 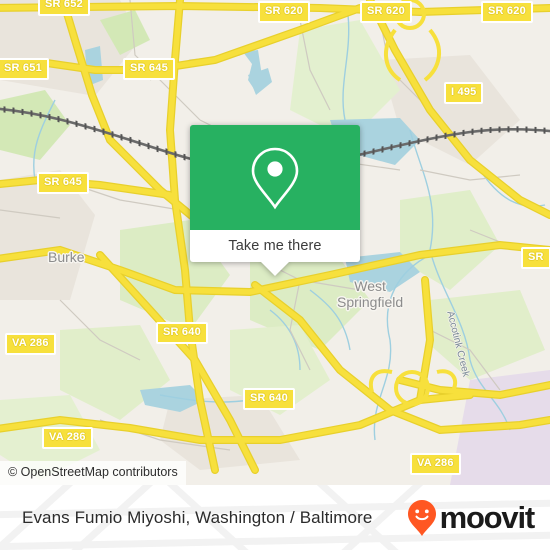 What do you see at coordinates (370, 294) in the screenshot?
I see `place-label: West Springfield` at bounding box center [370, 294].